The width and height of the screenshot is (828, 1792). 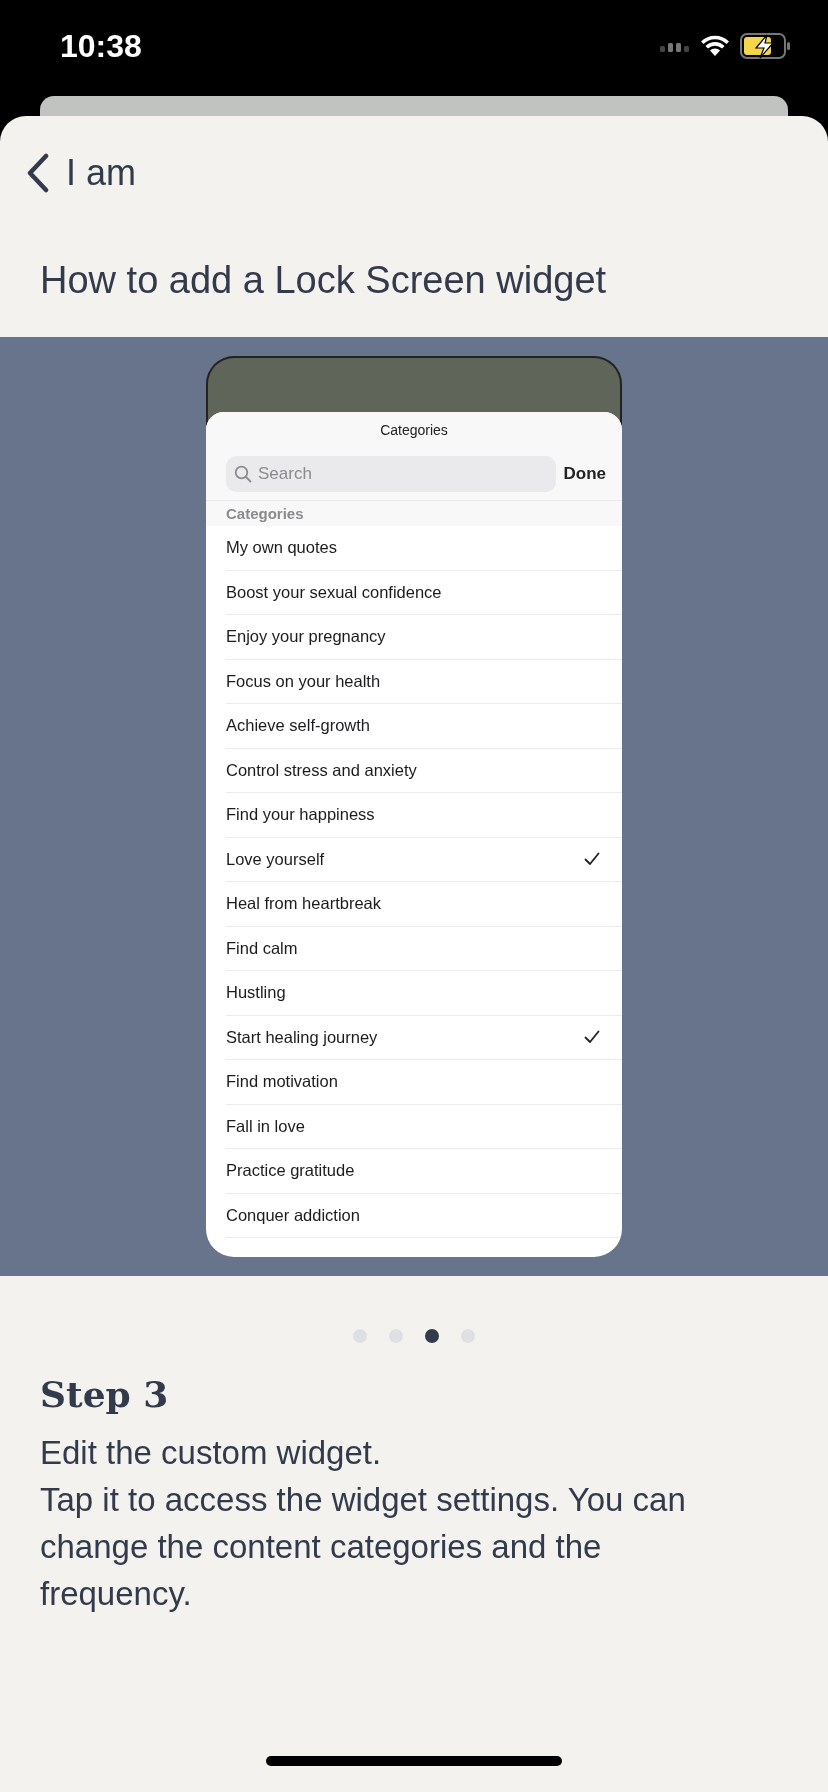 I want to click on category-item: Start healing journey, so click(x=424, y=1037).